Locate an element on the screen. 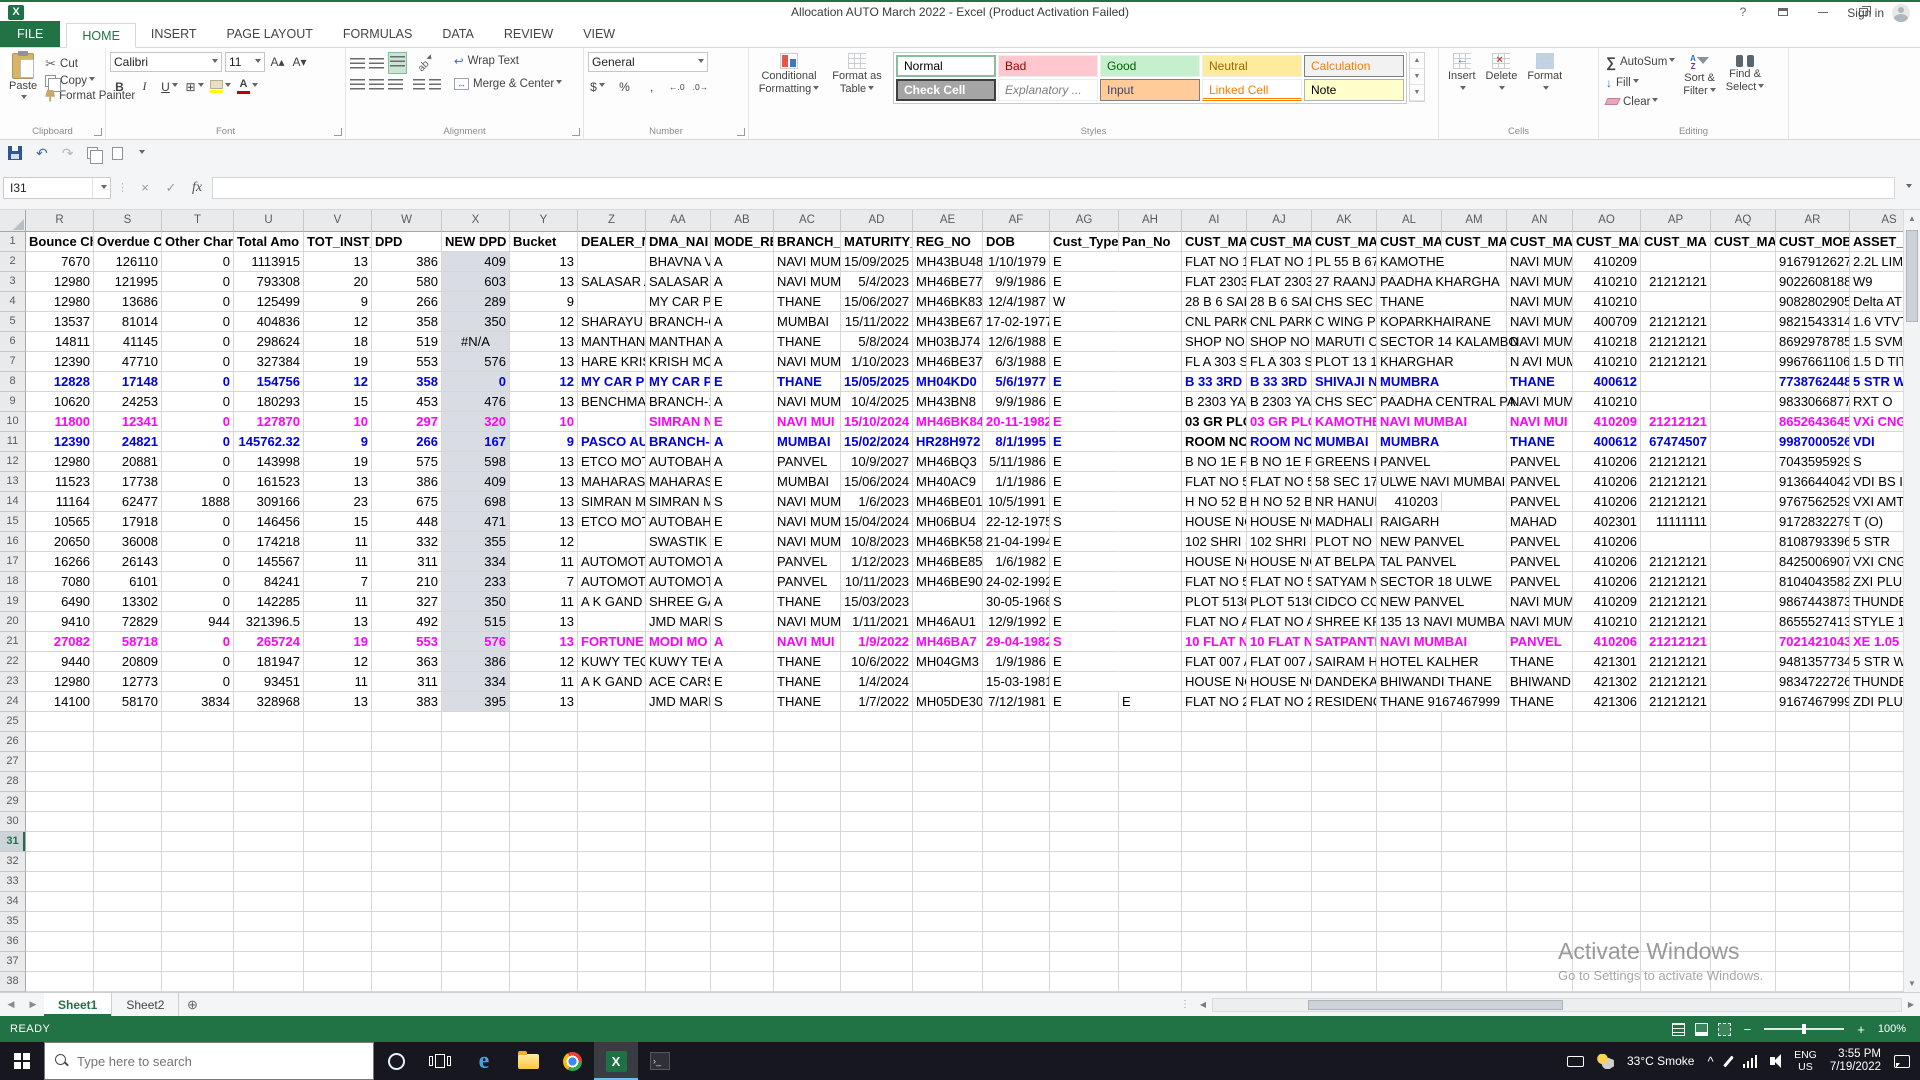 The image size is (1920, 1080). cell-AC18: PANVEL is located at coordinates (807, 582).